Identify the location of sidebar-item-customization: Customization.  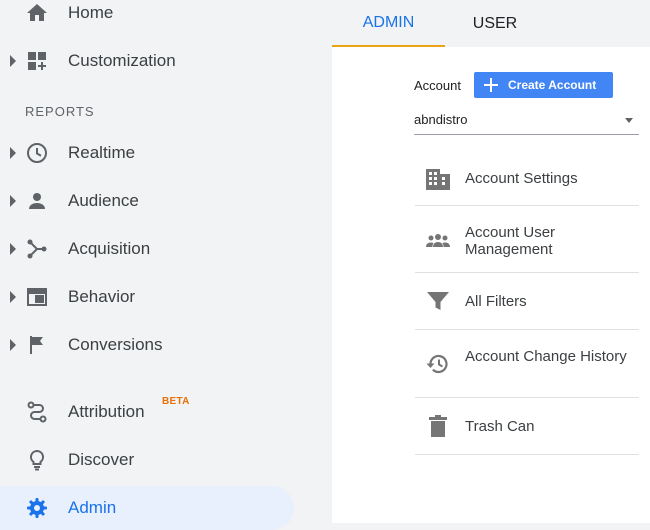
(147, 61).